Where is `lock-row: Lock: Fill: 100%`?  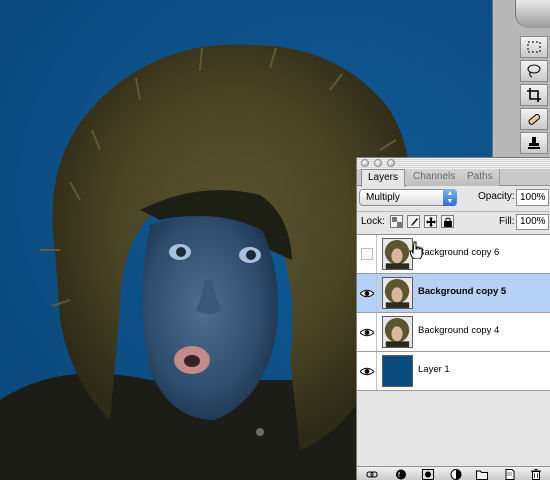
lock-row: Lock: Fill: 100% is located at coordinates (453, 221).